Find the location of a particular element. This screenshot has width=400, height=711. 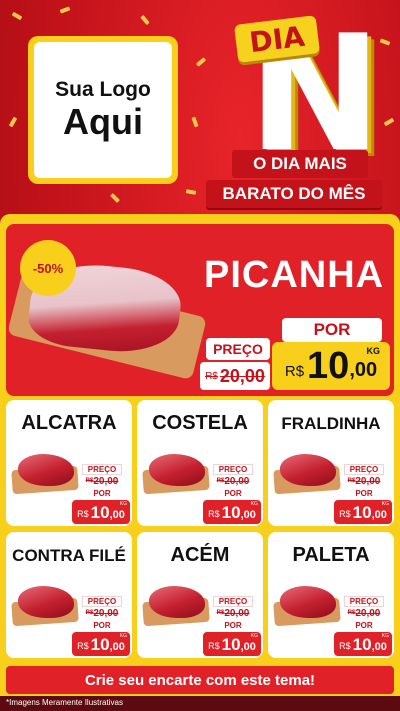

disclaimer-text: *Imagens Meramente Ilustrativas is located at coordinates (64, 702).